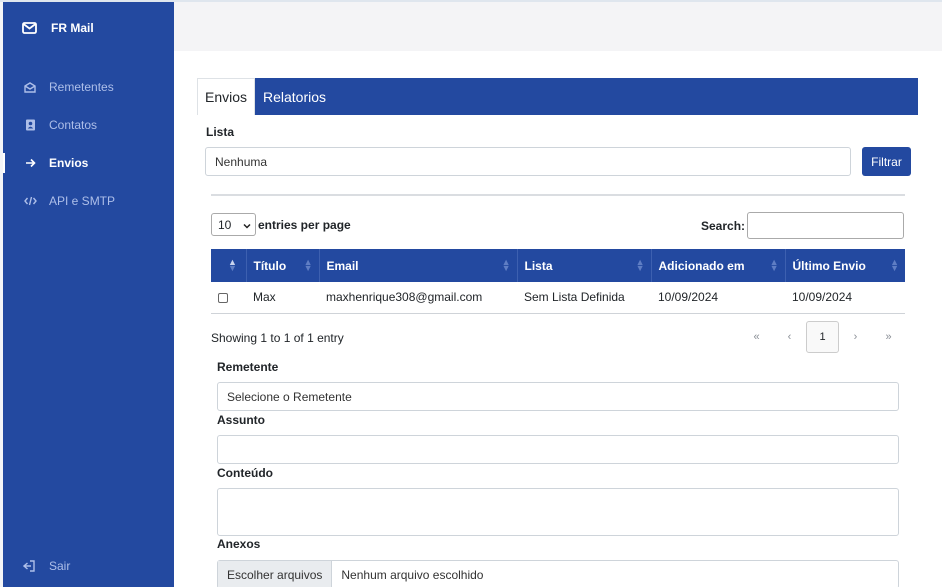  Describe the element at coordinates (584, 265) in the screenshot. I see `header-lista: Lista ▲ ▼` at that location.